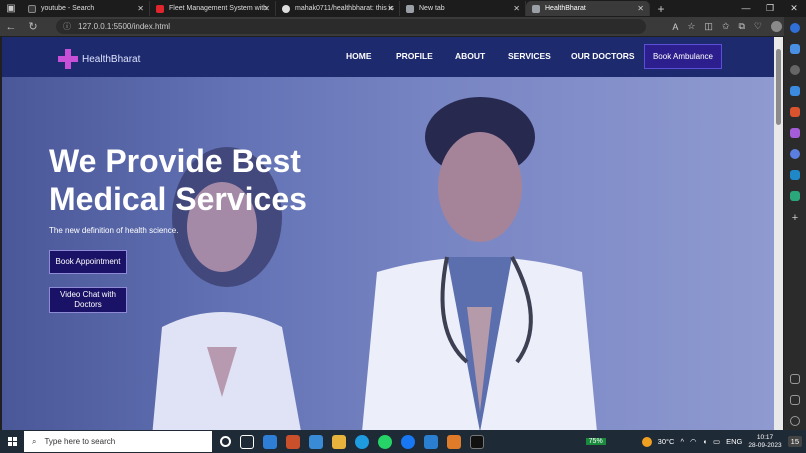 The width and height of the screenshot is (806, 453). What do you see at coordinates (778, 87) in the screenshot?
I see `scrollbar-thumb` at bounding box center [778, 87].